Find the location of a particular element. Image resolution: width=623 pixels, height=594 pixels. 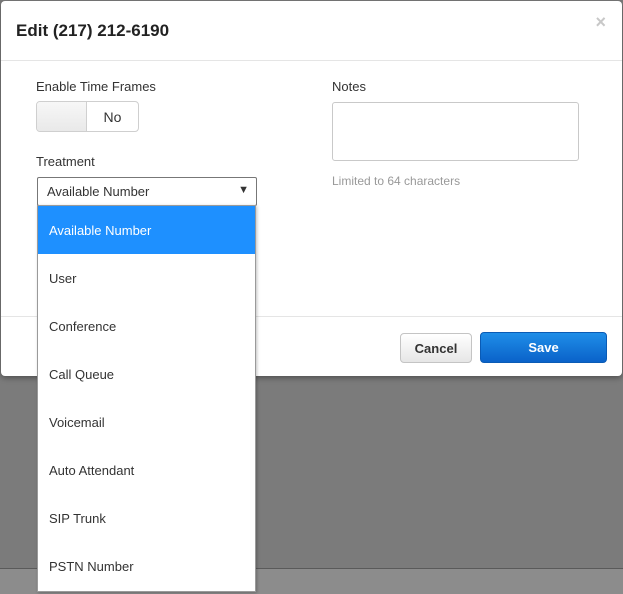

modal-header: Edit (217) 212-6190 × is located at coordinates (311, 31).